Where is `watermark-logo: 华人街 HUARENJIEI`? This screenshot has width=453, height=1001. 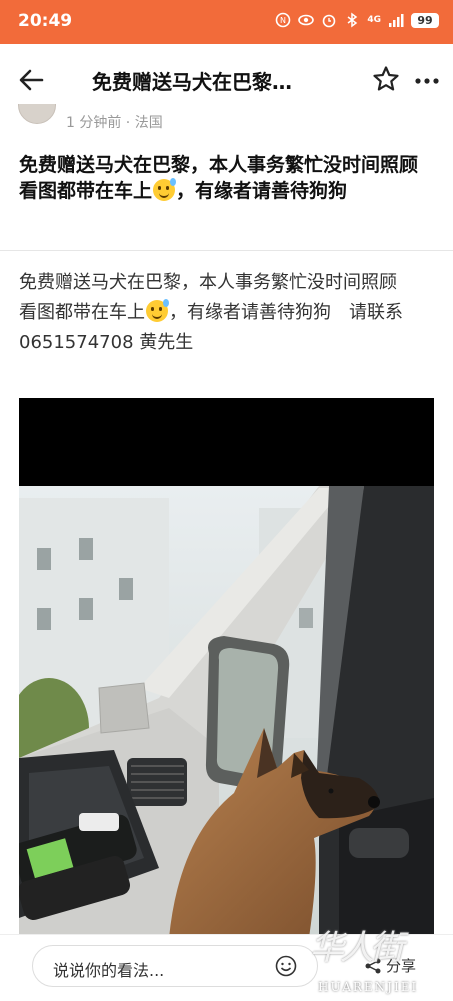
watermark-logo: 华人街 HUARENJIEI is located at coordinates (363, 957).